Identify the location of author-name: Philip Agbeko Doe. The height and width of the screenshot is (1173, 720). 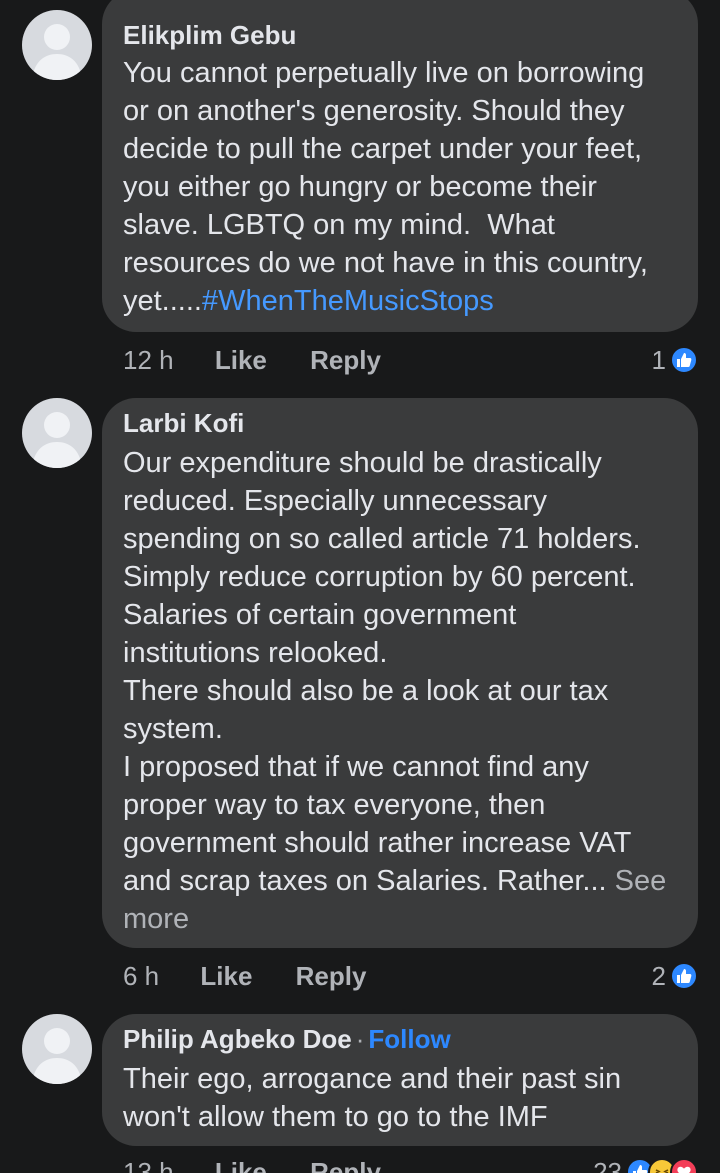
(237, 1039).